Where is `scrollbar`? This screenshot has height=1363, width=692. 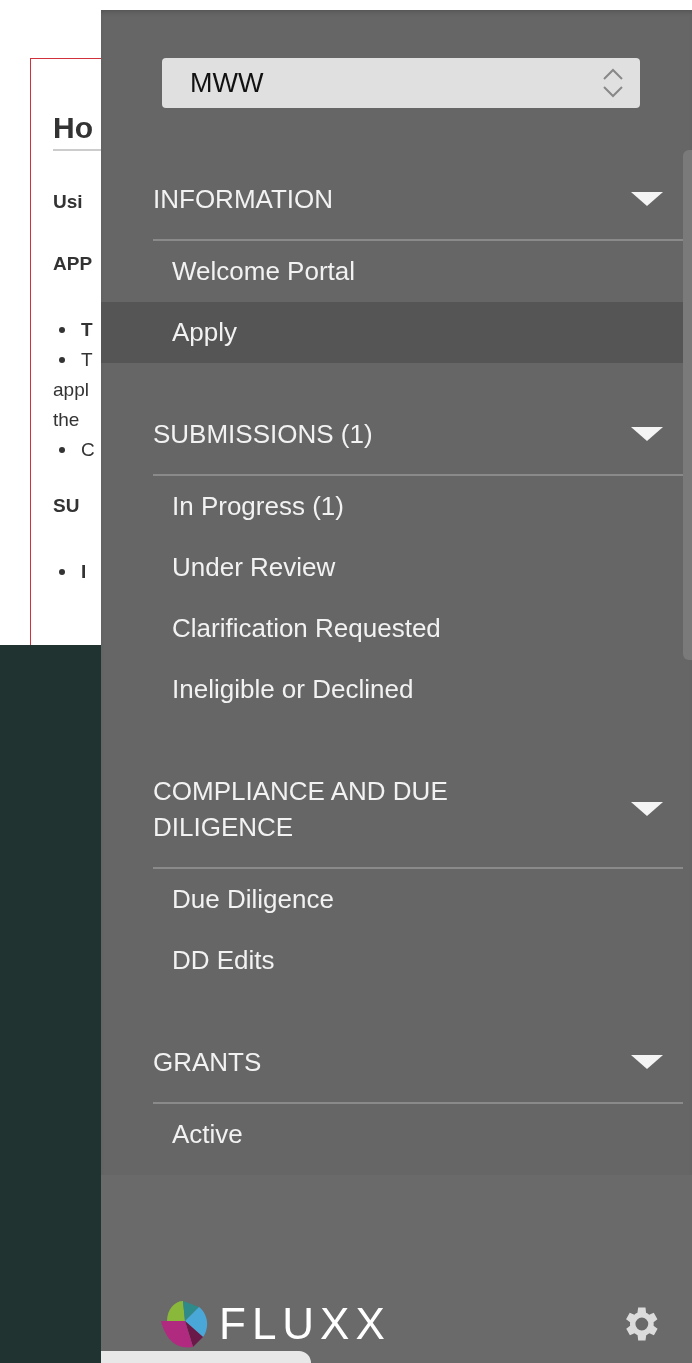
scrollbar is located at coordinates (687, 405).